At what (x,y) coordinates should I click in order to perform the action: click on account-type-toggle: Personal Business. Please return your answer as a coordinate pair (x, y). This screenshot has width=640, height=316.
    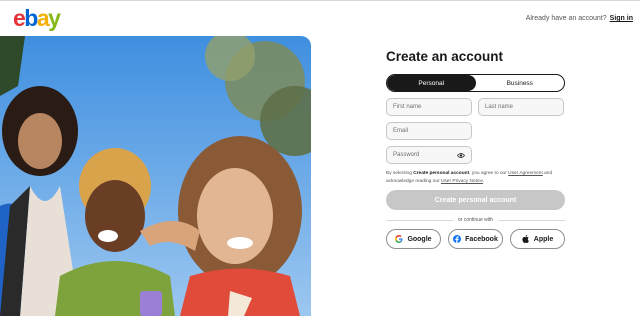
    Looking at the image, I should click on (475, 83).